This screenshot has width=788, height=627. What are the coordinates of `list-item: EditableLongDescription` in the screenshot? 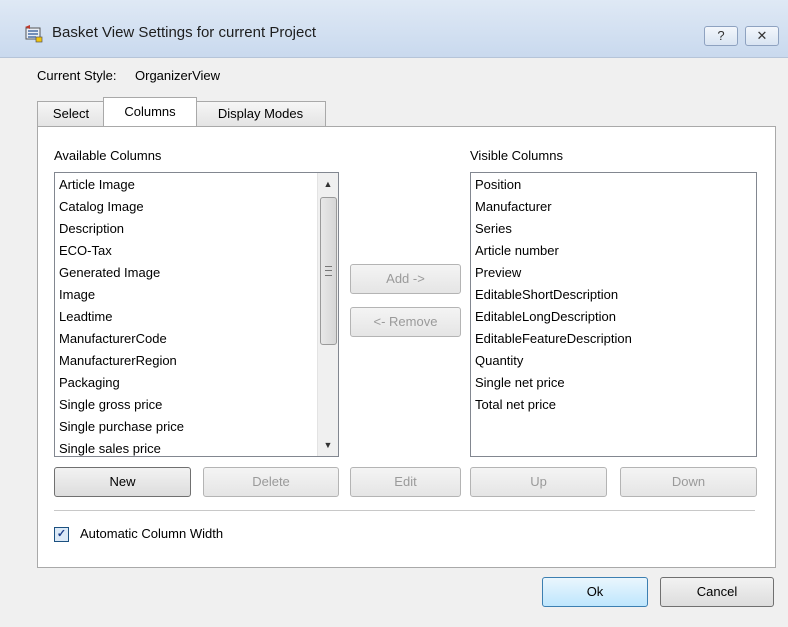 It's located at (545, 317).